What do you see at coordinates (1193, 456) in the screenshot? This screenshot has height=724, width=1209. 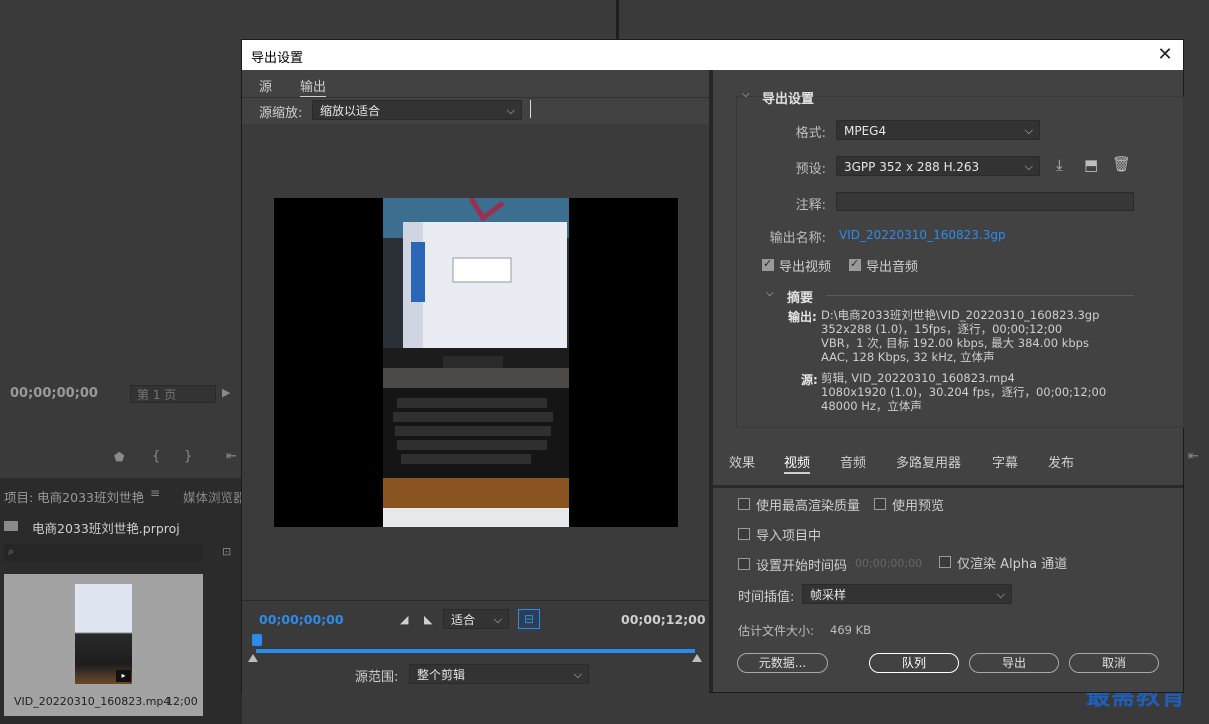 I see `bg-right-icon: ⇤` at bounding box center [1193, 456].